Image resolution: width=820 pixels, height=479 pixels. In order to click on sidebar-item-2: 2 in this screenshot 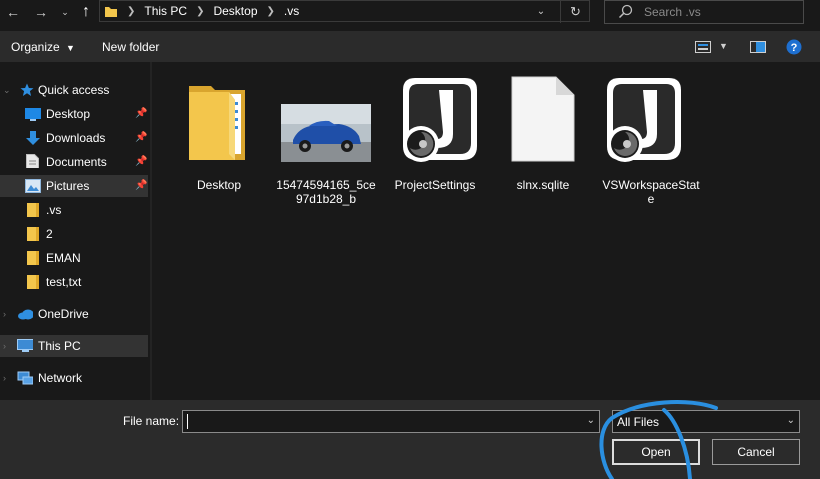, I will do `click(74, 234)`.